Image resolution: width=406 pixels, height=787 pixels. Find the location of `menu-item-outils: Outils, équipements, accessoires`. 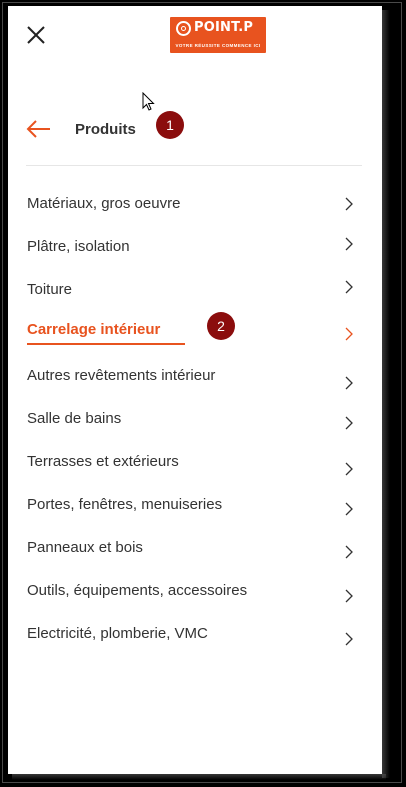

menu-item-outils: Outils, équipements, accessoires is located at coordinates (194, 592).